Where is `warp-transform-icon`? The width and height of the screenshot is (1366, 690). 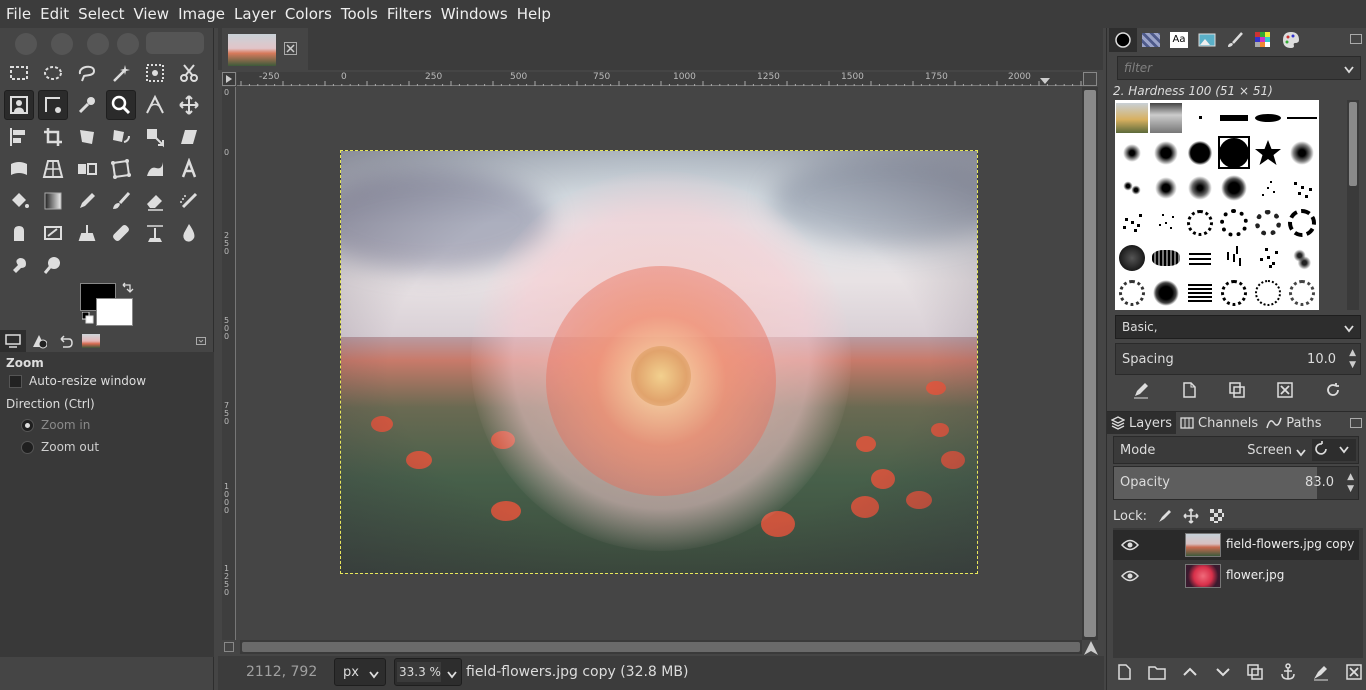 warp-transform-icon is located at coordinates (19, 169).